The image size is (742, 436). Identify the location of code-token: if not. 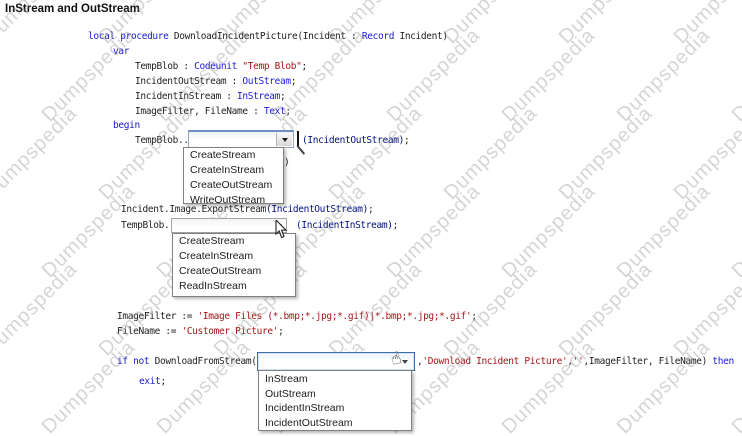
(136, 361).